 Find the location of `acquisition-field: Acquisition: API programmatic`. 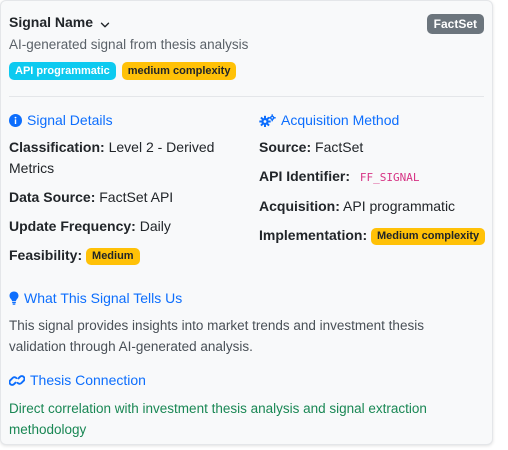

acquisition-field: Acquisition: API programmatic is located at coordinates (357, 206).